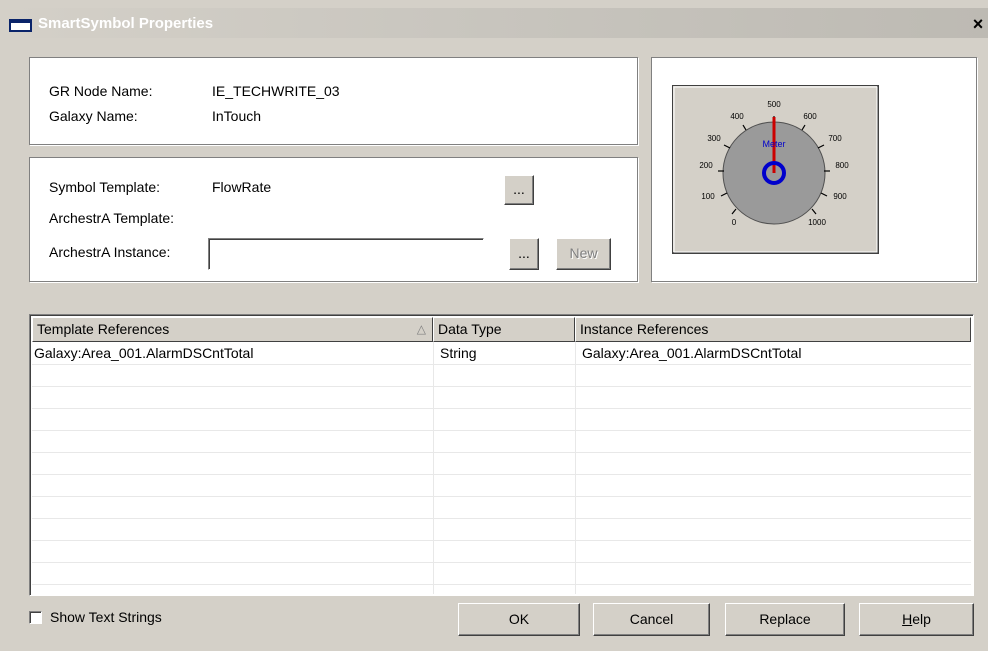 Image resolution: width=988 pixels, height=651 pixels. I want to click on ok-button-label: OK, so click(519, 619).